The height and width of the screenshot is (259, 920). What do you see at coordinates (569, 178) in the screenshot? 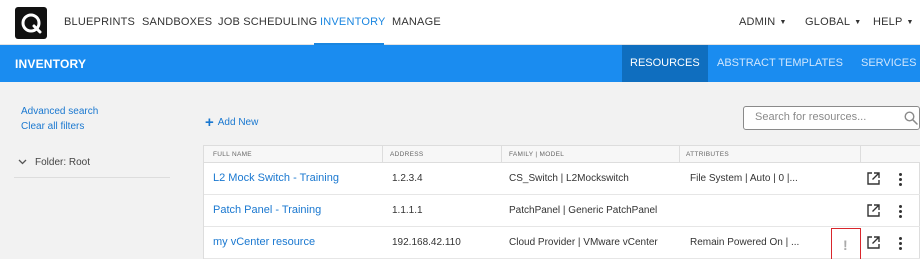
I see `resource-family-model: CS_Switch | L2Mockswitch` at bounding box center [569, 178].